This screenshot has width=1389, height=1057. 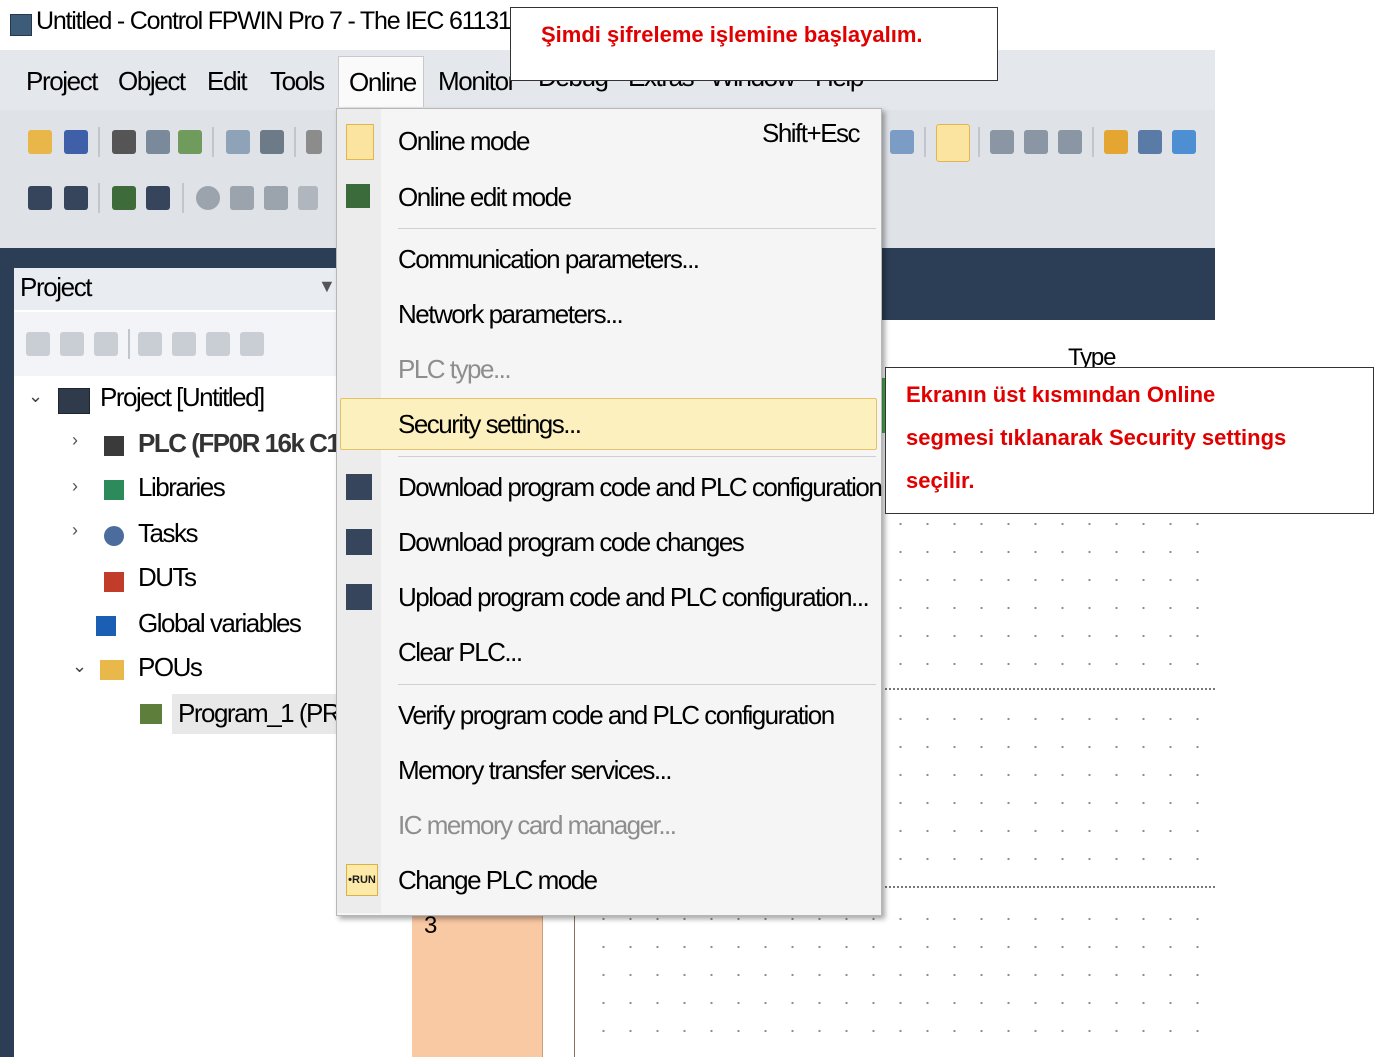 What do you see at coordinates (297, 81) in the screenshot?
I see `menu-tools: Tools` at bounding box center [297, 81].